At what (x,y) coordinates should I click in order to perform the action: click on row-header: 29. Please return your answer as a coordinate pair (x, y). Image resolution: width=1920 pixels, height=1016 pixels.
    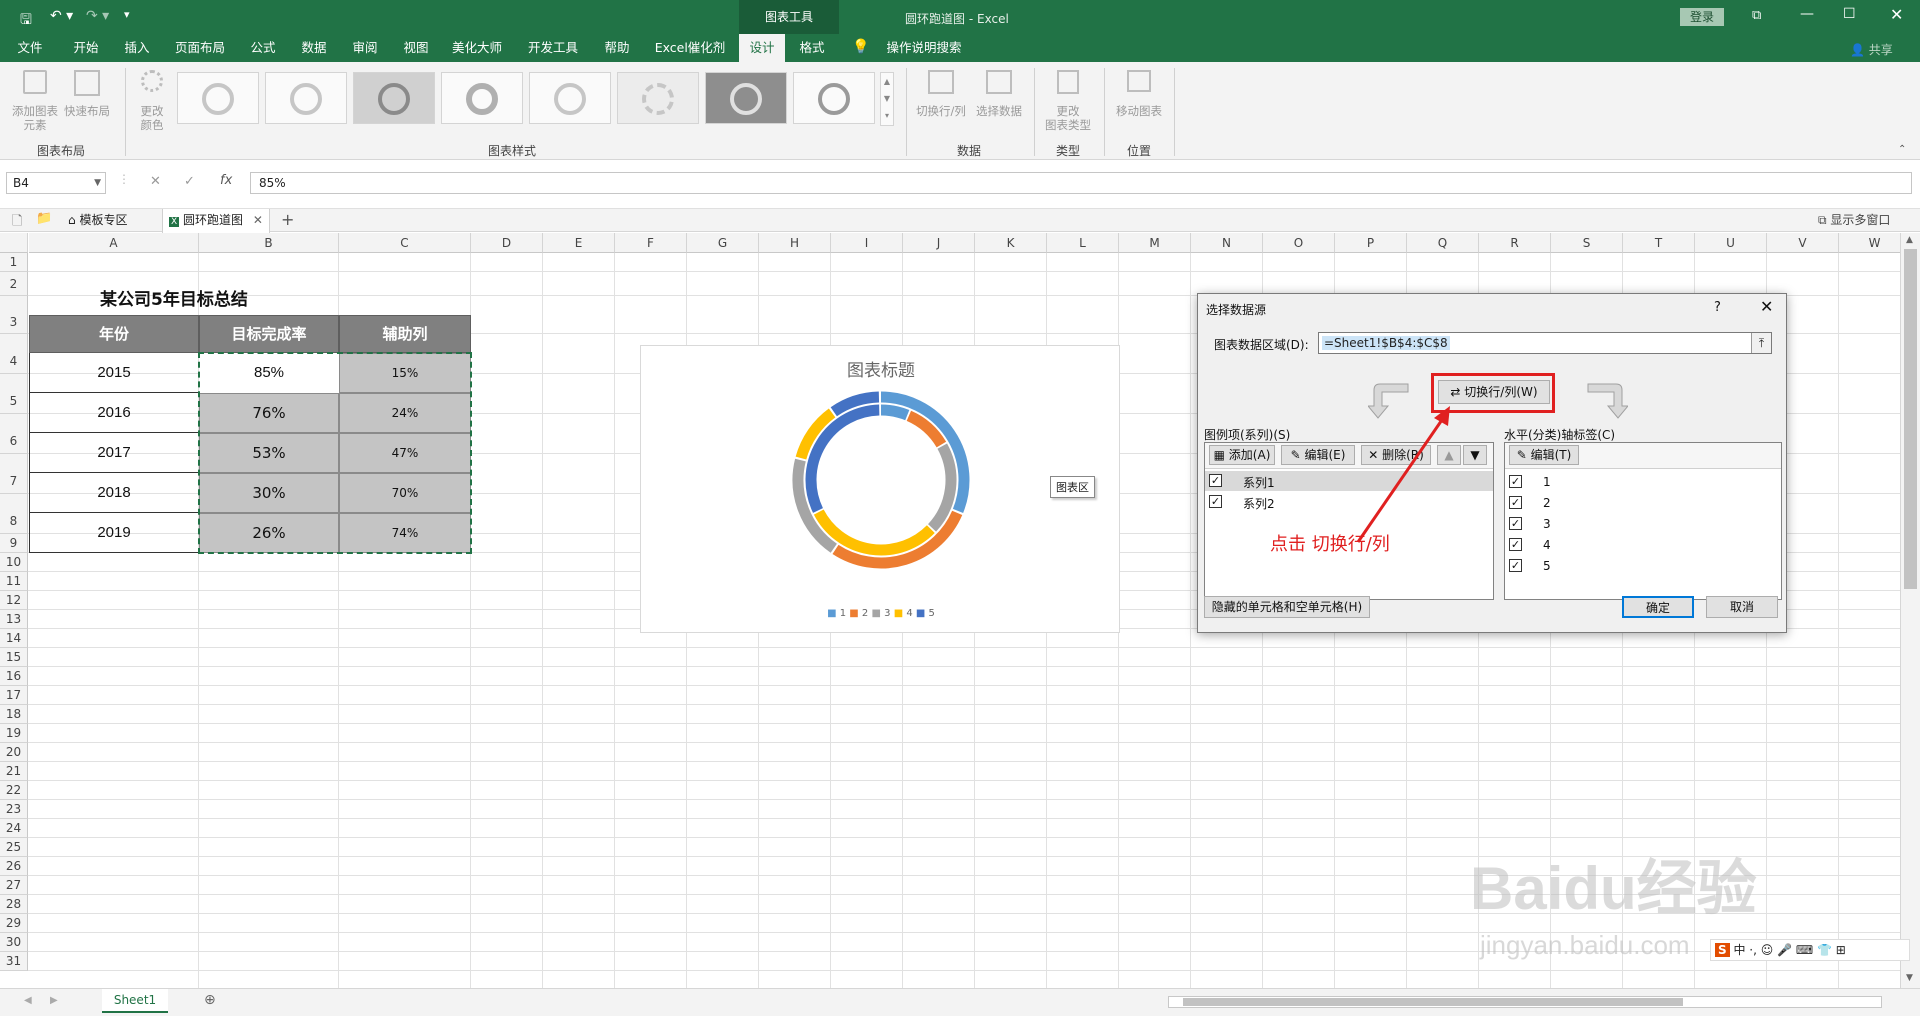
    Looking at the image, I should click on (14, 923).